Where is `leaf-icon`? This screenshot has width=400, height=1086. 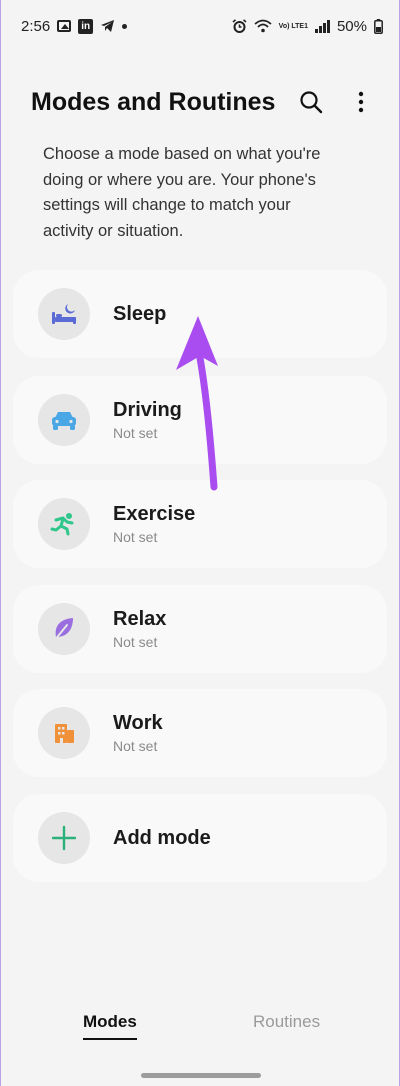
leaf-icon is located at coordinates (63, 630).